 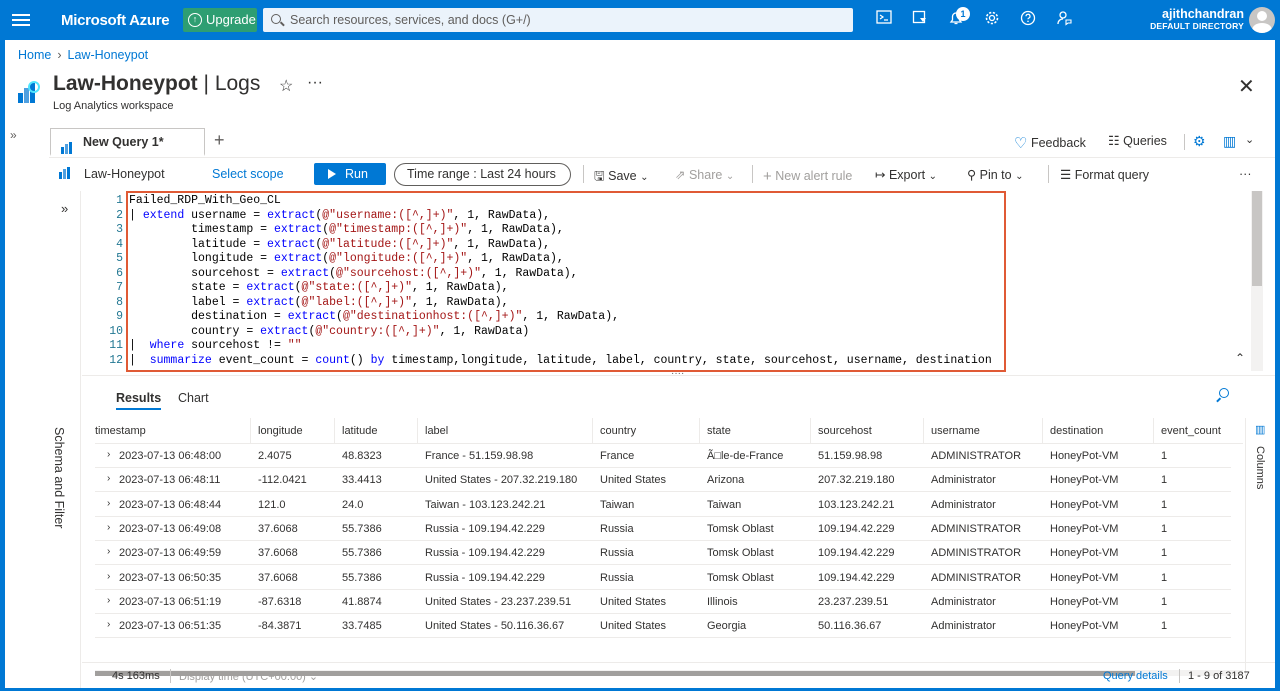 I want to click on workspace-scope: Law-Honeypot, so click(x=124, y=174).